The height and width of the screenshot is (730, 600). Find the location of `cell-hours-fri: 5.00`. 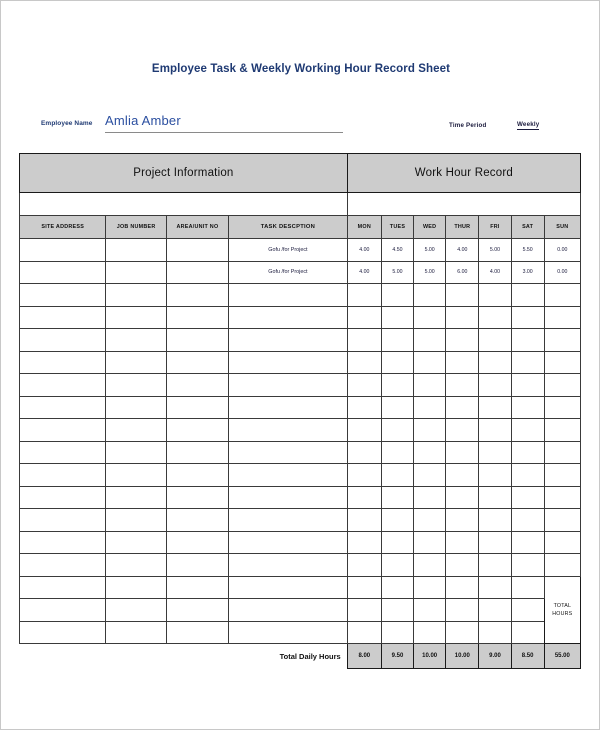

cell-hours-fri: 5.00 is located at coordinates (495, 250).